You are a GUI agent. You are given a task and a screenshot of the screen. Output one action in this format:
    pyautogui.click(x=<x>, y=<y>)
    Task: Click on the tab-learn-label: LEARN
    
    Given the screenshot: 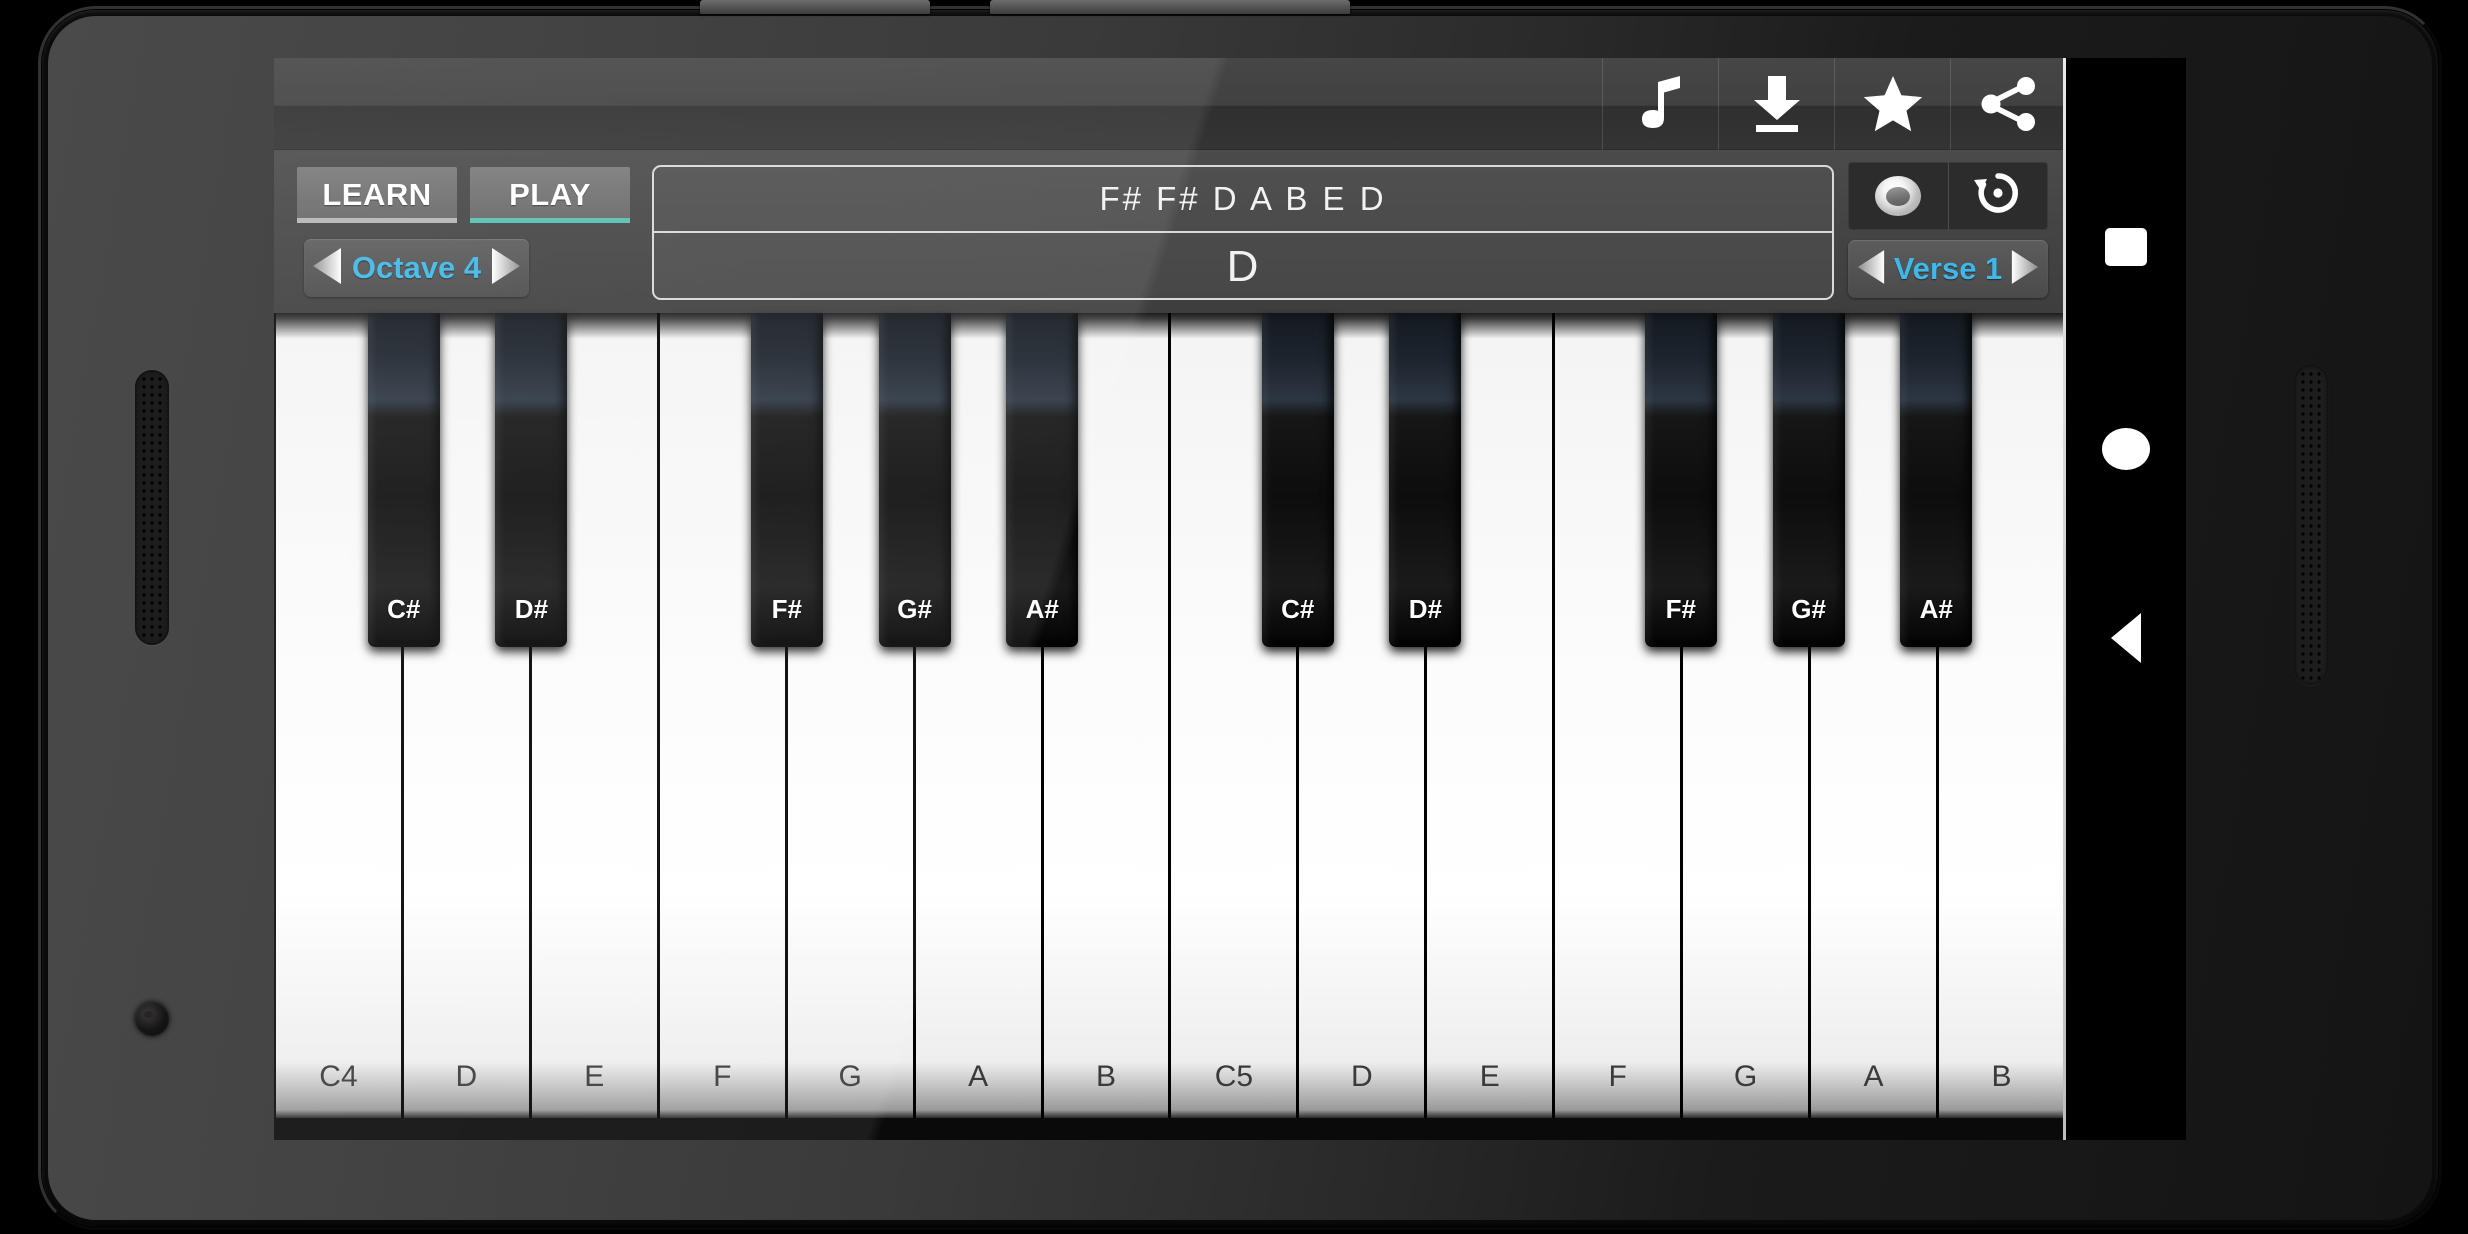 What is the action you would take?
    pyautogui.click(x=377, y=194)
    